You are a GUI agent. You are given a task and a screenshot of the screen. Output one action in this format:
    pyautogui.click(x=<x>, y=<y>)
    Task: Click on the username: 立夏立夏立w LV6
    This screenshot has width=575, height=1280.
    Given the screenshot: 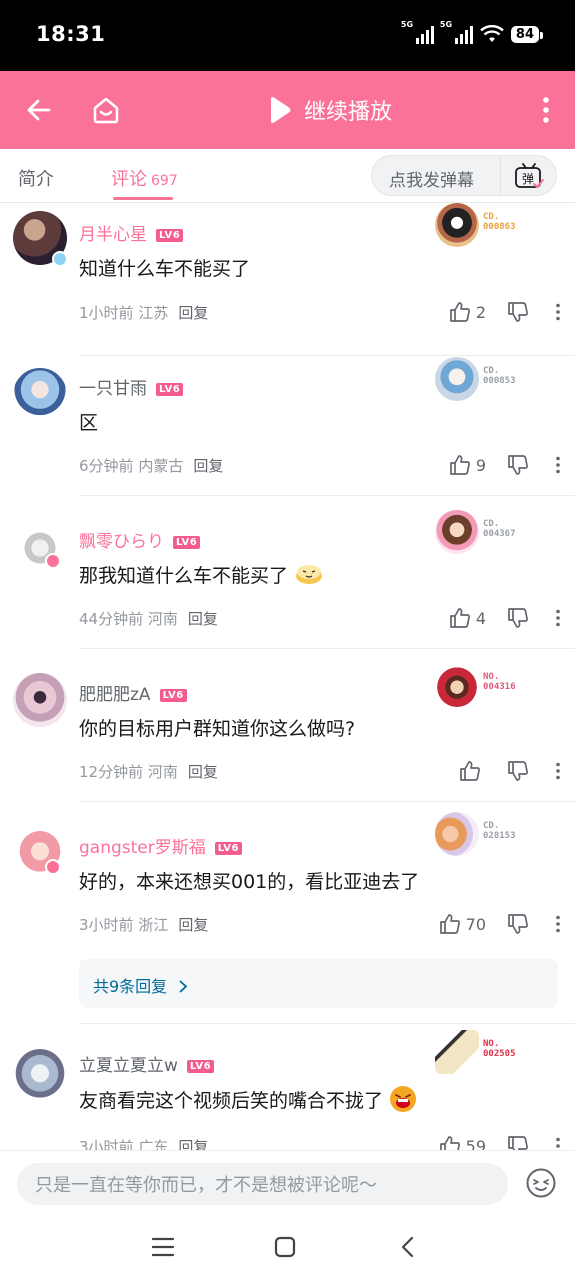 What is the action you would take?
    pyautogui.click(x=147, y=1063)
    